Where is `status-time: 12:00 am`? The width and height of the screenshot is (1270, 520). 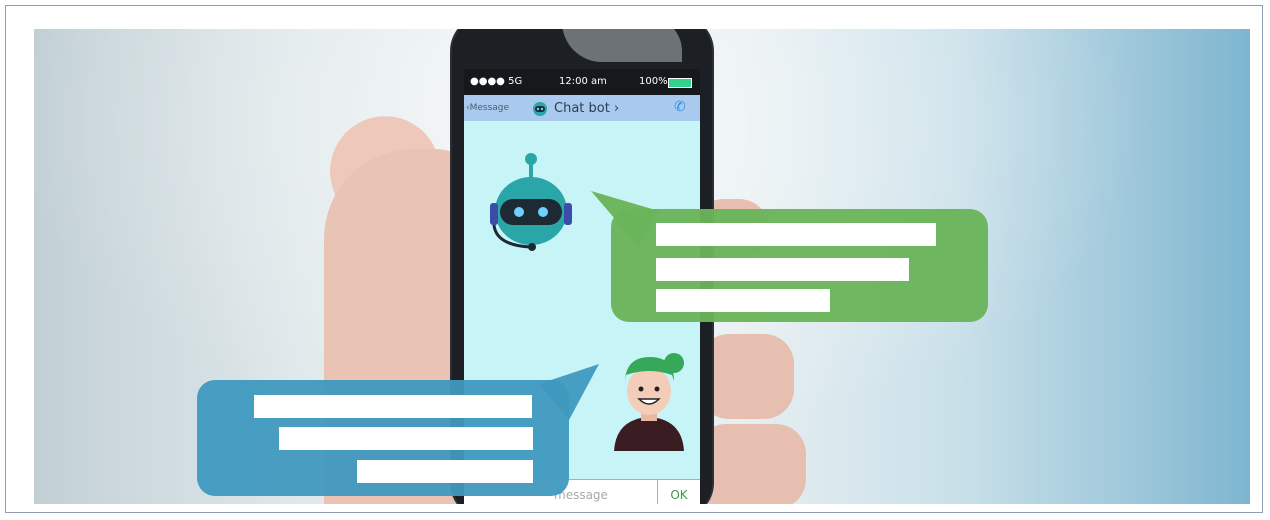 status-time: 12:00 am is located at coordinates (583, 81).